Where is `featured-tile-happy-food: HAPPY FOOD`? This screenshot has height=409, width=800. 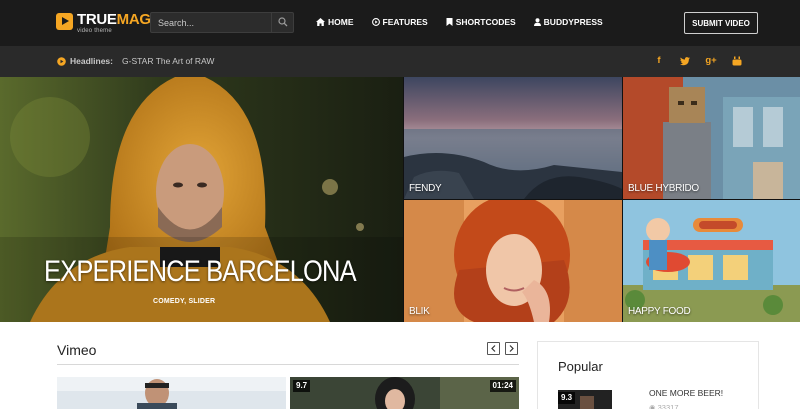
featured-tile-happy-food: HAPPY FOOD is located at coordinates (711, 261).